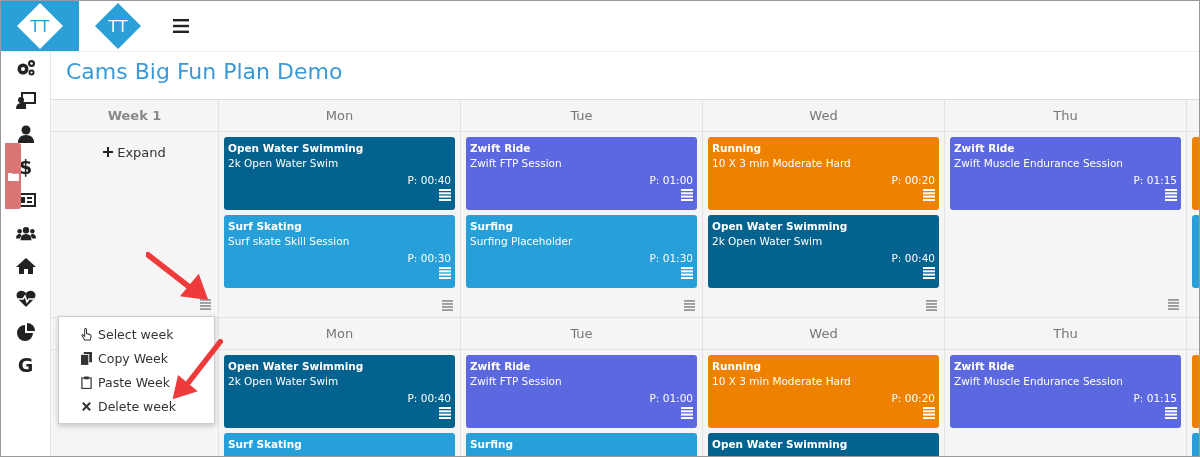  What do you see at coordinates (136, 406) in the screenshot?
I see `menu-item: Delete week` at bounding box center [136, 406].